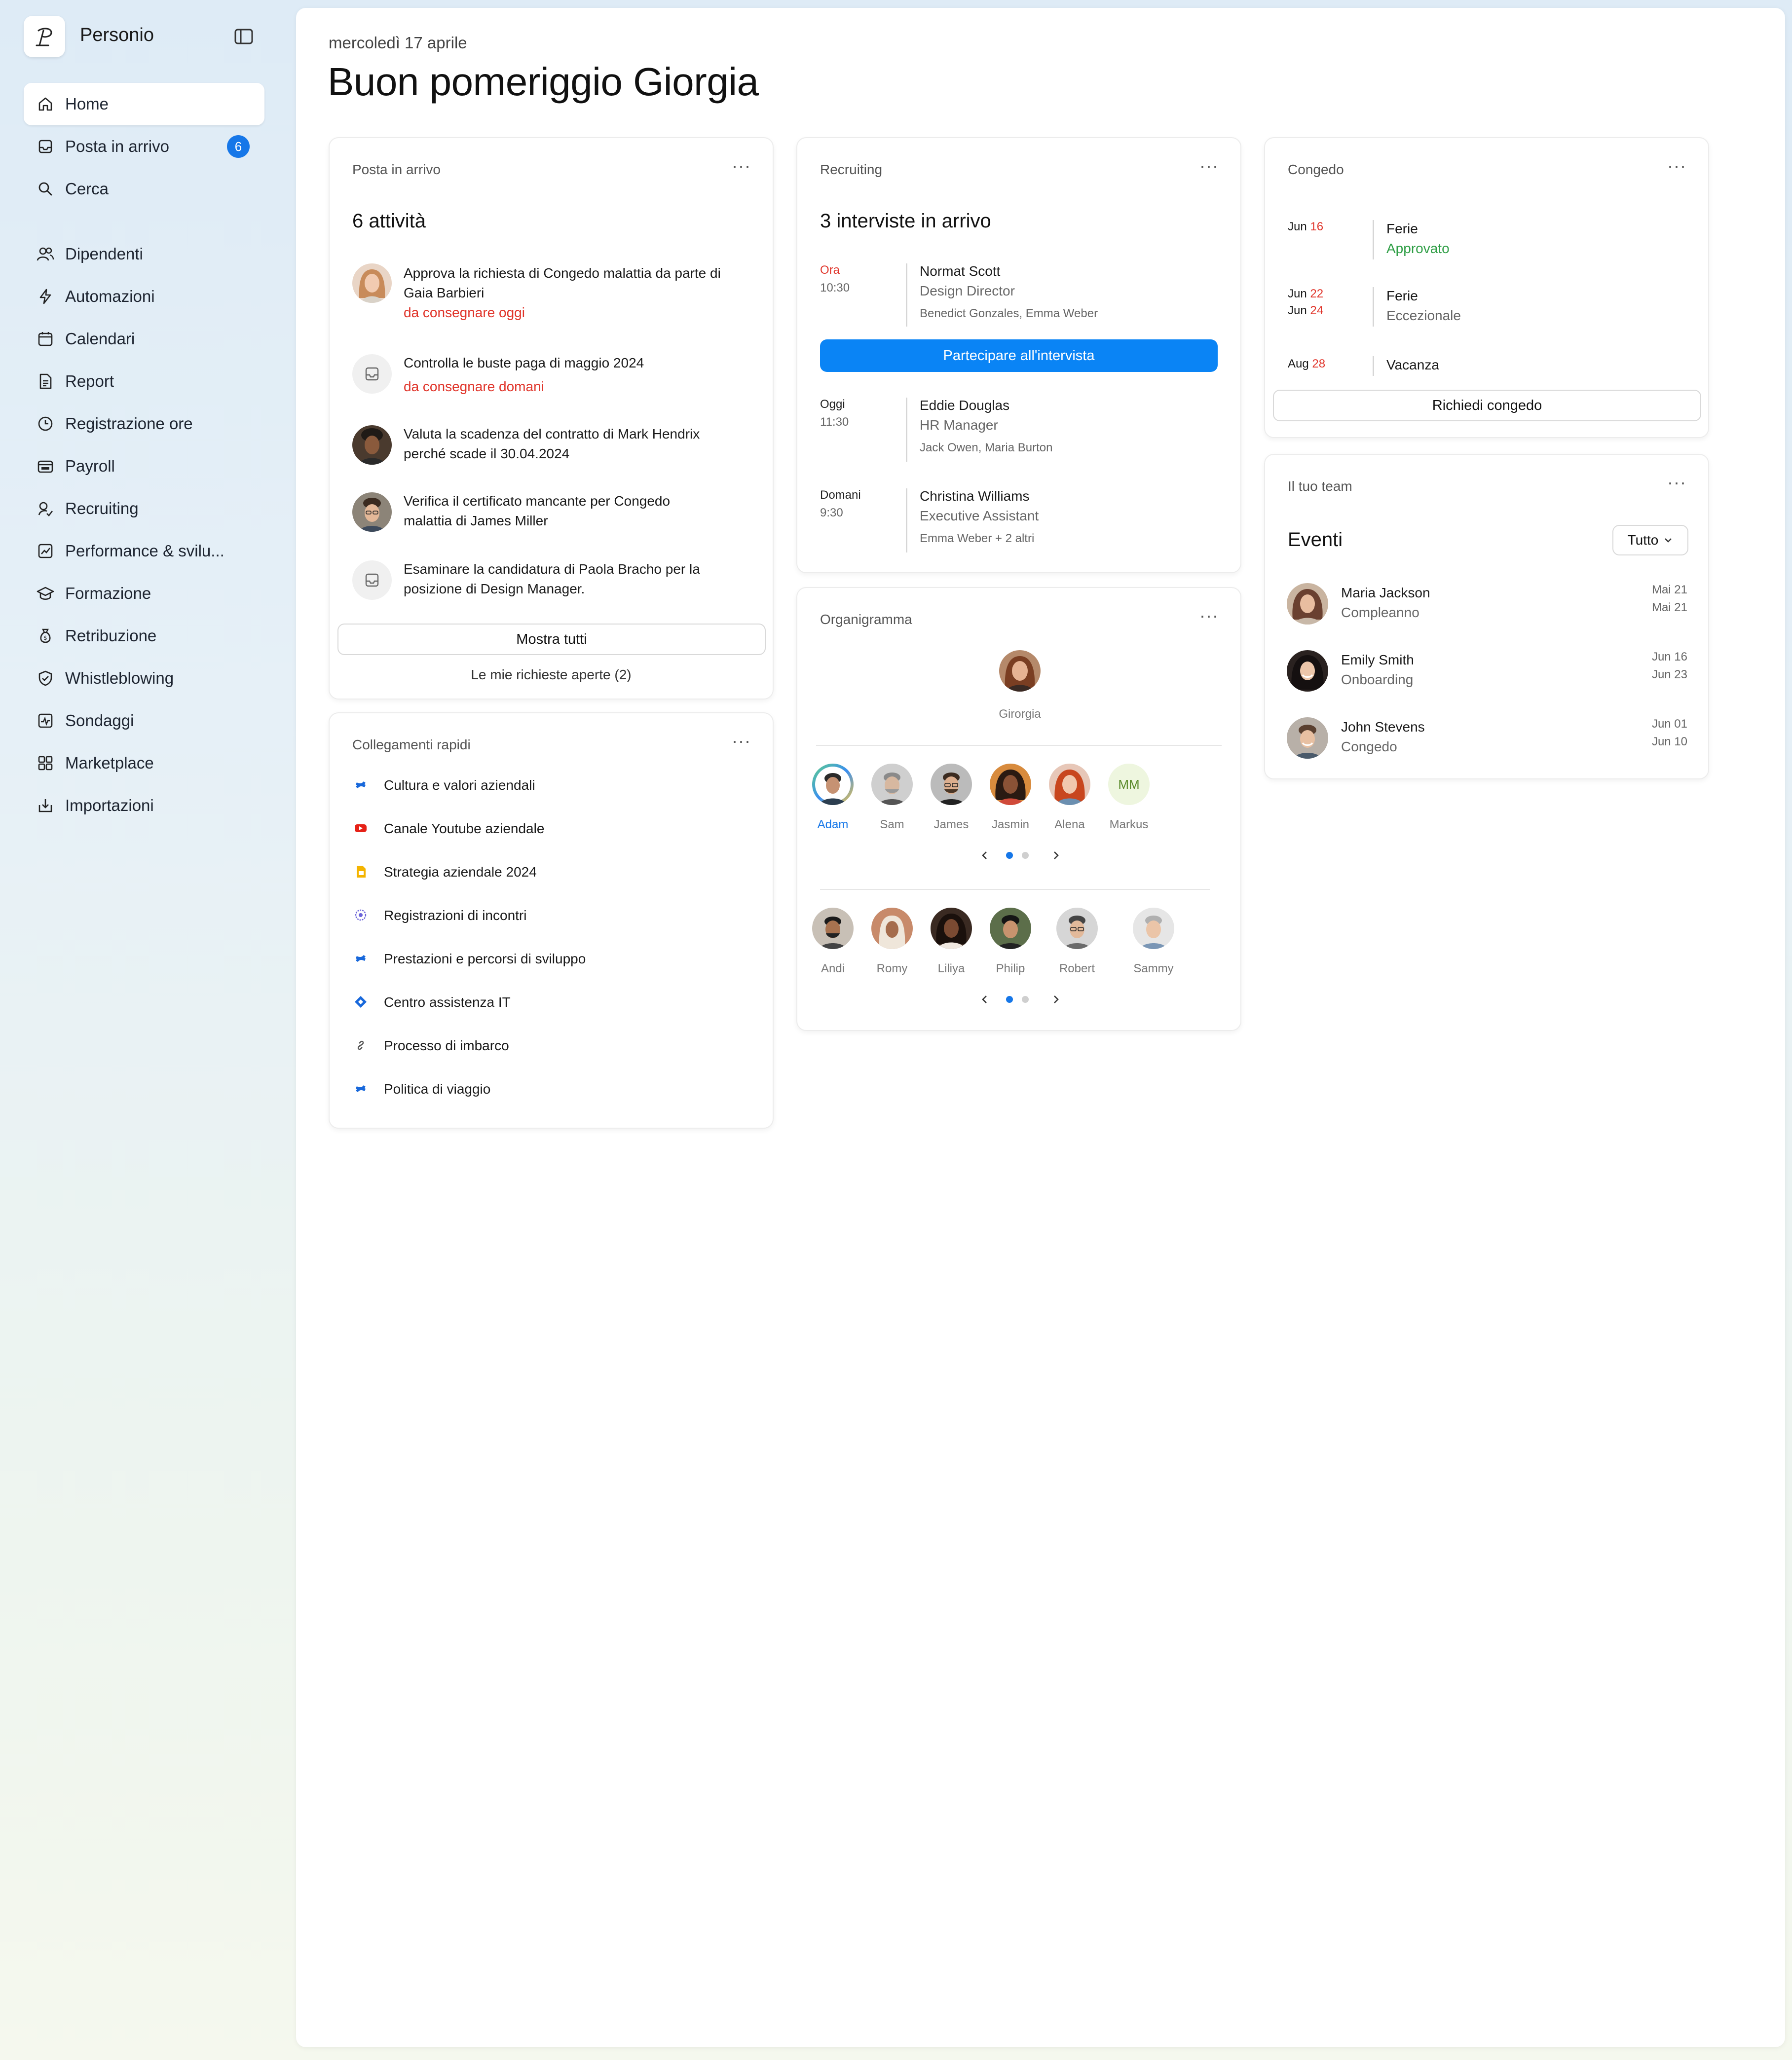 The width and height of the screenshot is (1792, 2060). What do you see at coordinates (1305, 294) in the screenshot?
I see `leave-date: Jun 22` at bounding box center [1305, 294].